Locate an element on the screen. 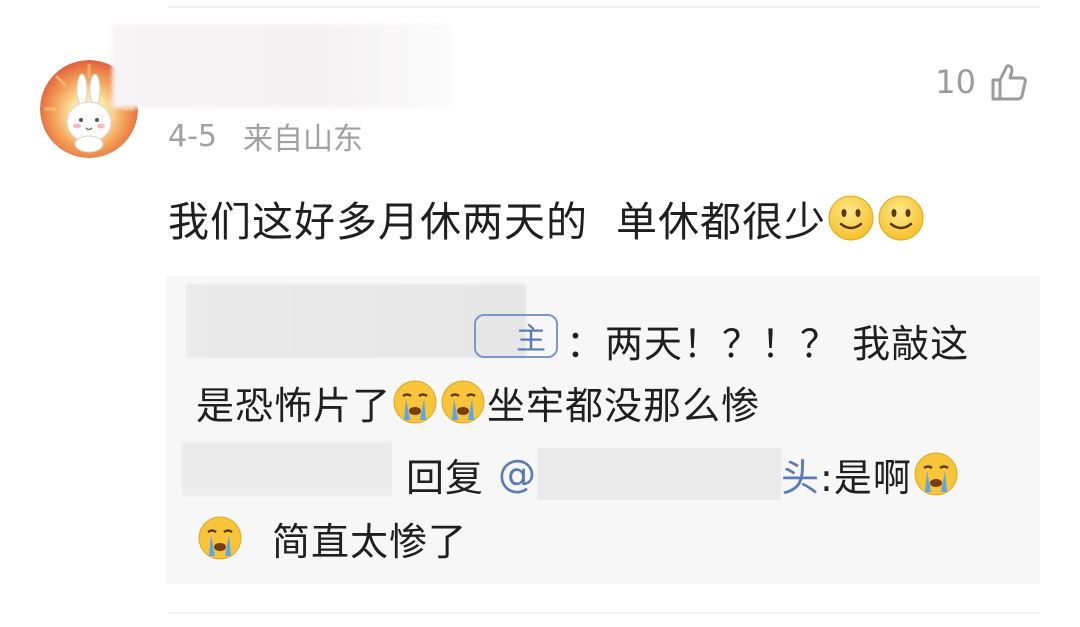 This screenshot has height=627, width=1080. reply-1-text-b: 是恐怖片了 is located at coordinates (294, 405).